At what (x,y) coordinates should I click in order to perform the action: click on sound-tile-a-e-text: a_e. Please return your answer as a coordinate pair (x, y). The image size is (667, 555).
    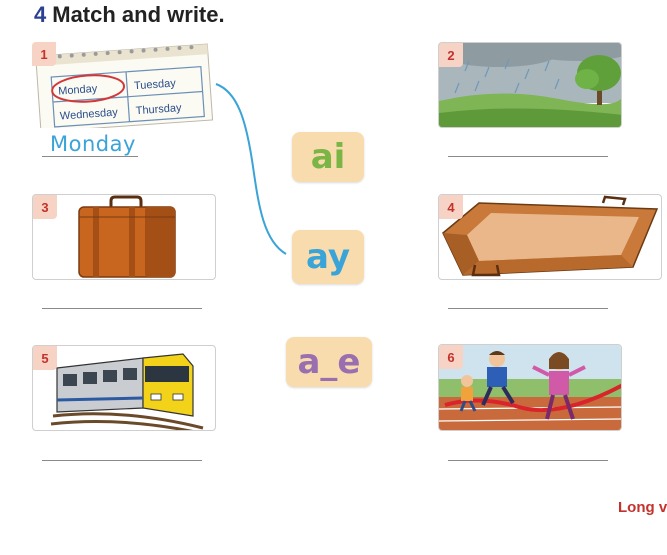
    Looking at the image, I should click on (329, 362).